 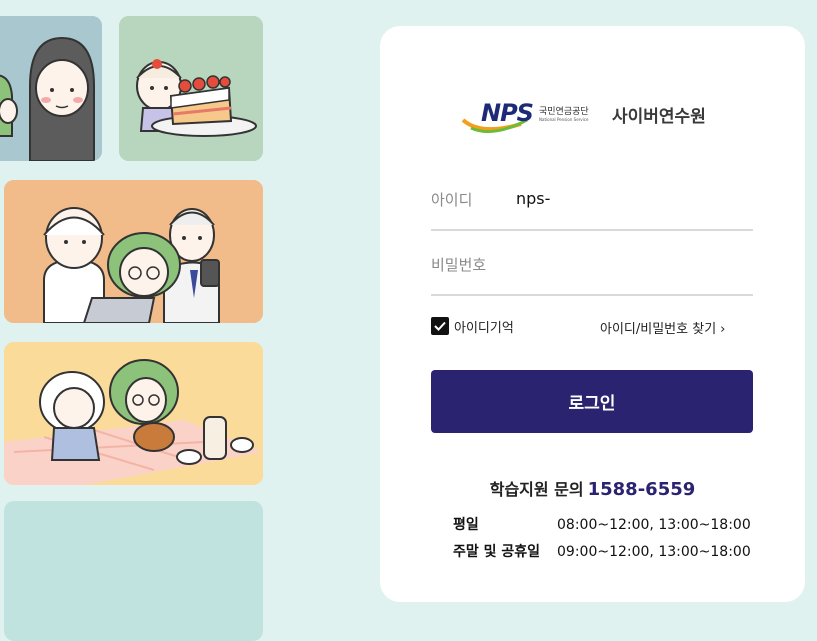 I want to click on password-input: 비밀번호, so click(x=592, y=271).